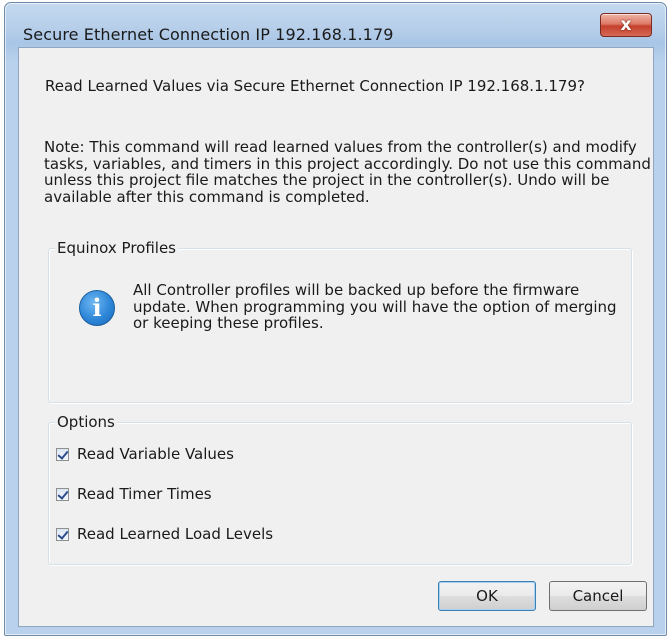  I want to click on ok-button: OK, so click(487, 596).